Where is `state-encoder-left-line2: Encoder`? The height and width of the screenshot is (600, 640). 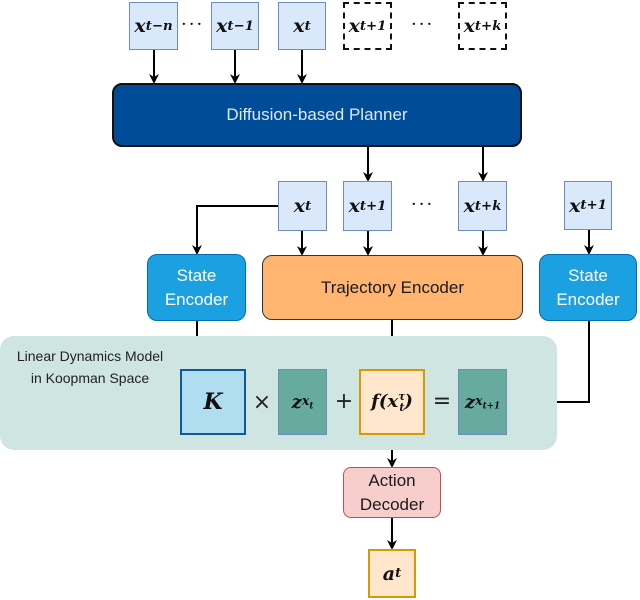 state-encoder-left-line2: Encoder is located at coordinates (196, 299).